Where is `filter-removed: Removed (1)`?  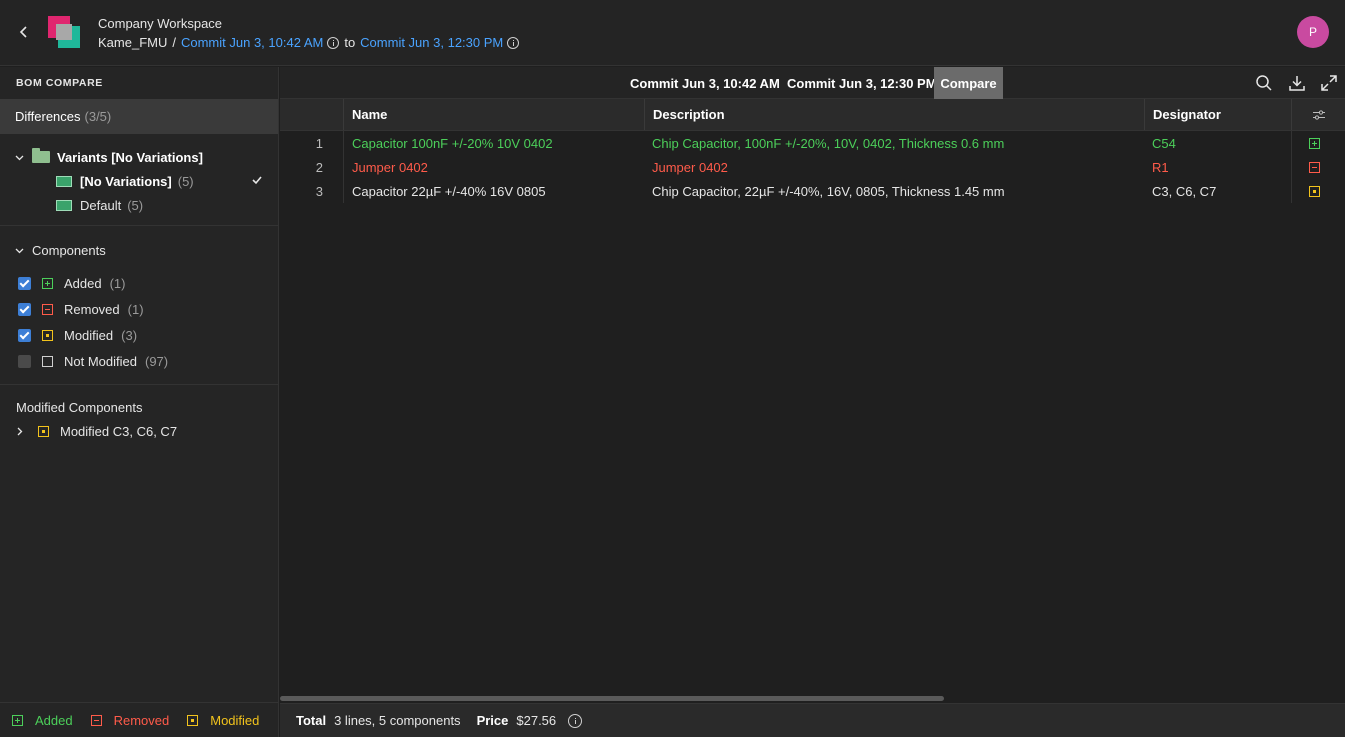
filter-removed: Removed (1) is located at coordinates (139, 309).